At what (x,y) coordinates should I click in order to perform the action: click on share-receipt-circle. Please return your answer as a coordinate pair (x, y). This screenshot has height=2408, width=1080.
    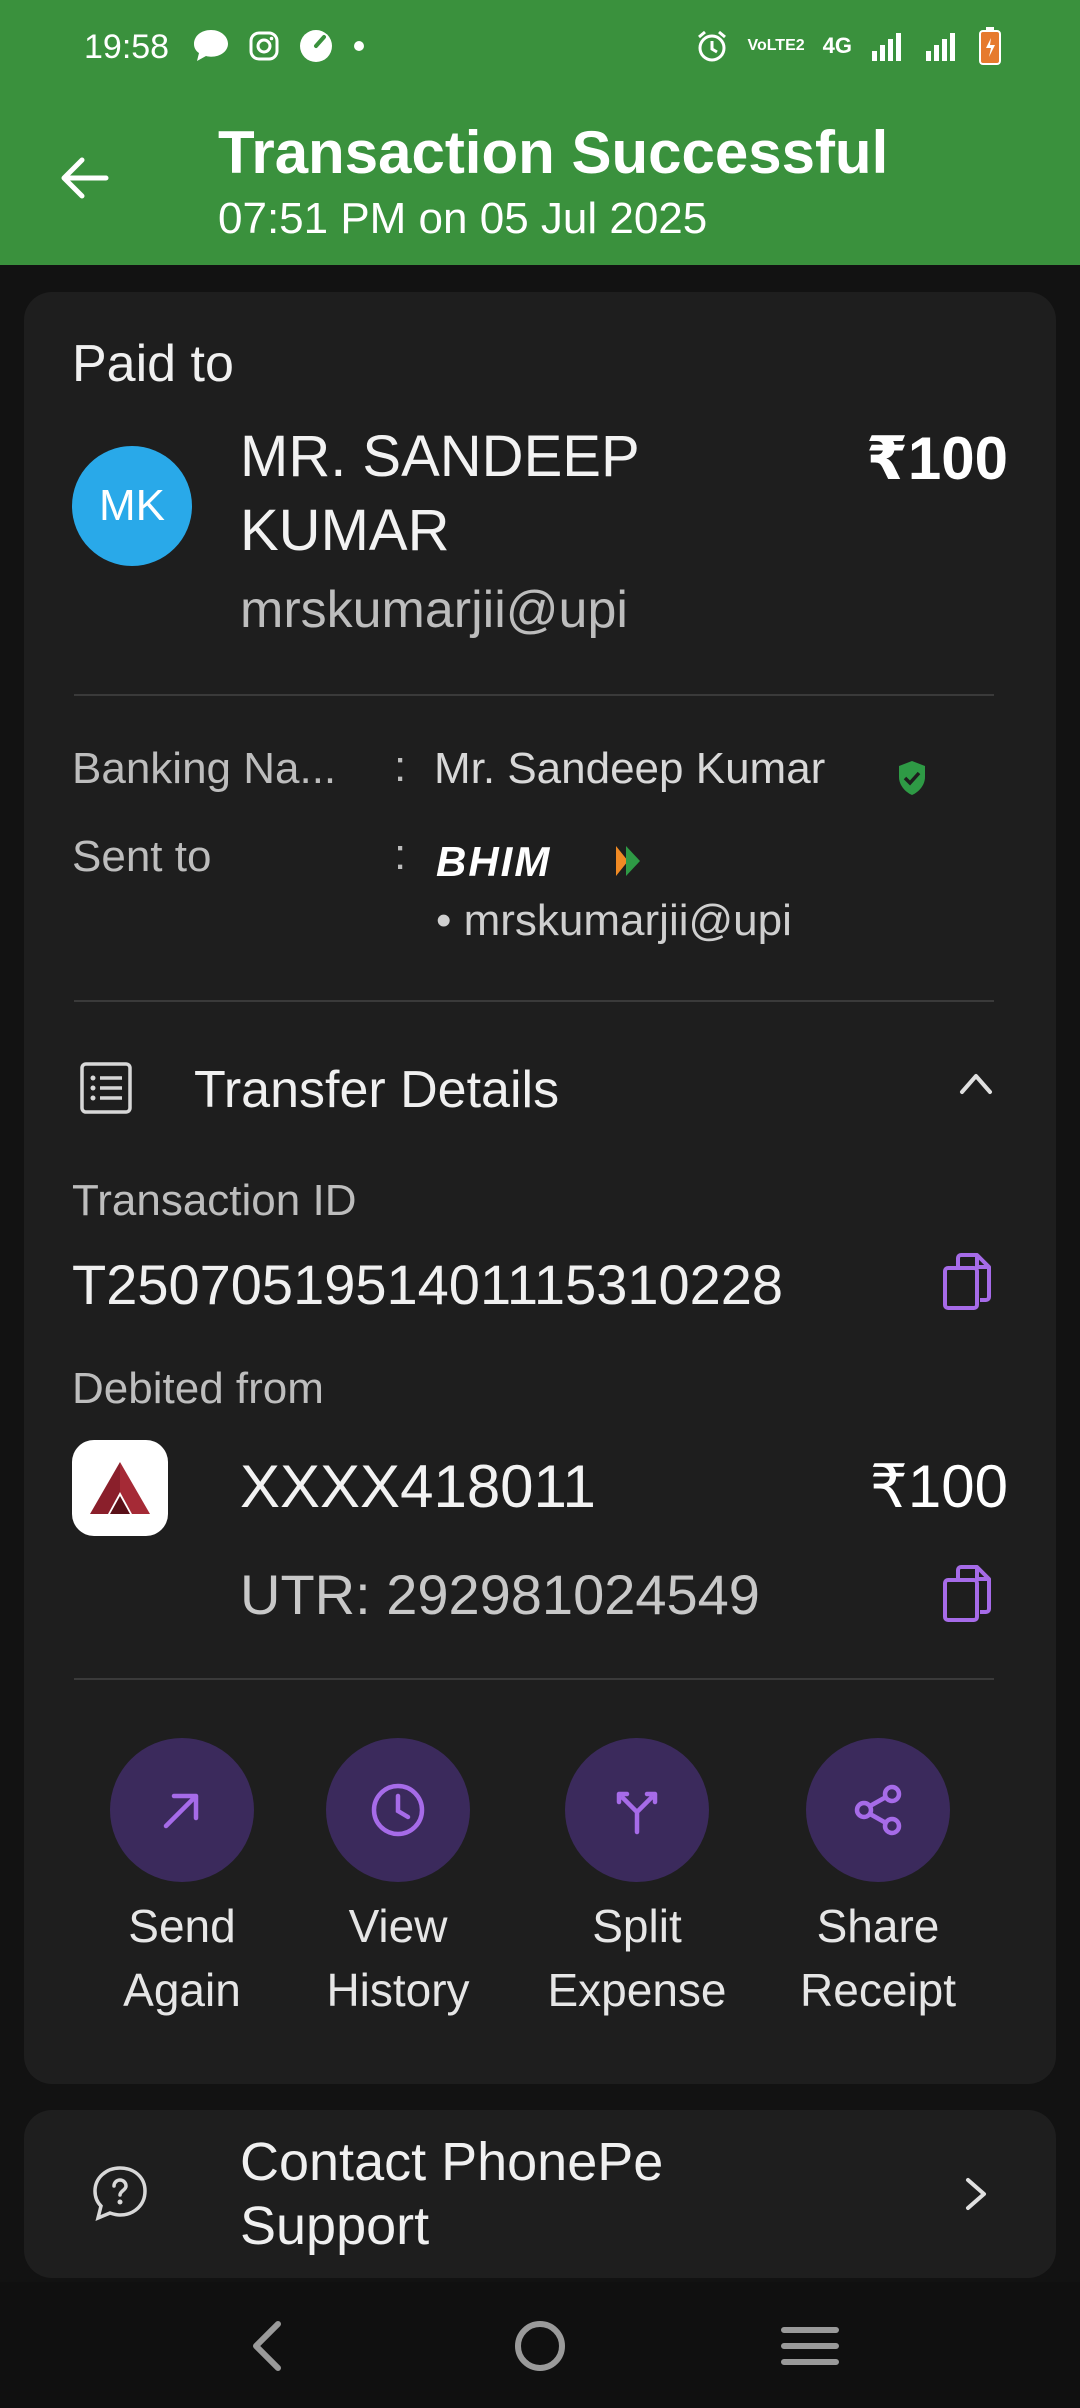
    Looking at the image, I should click on (878, 1810).